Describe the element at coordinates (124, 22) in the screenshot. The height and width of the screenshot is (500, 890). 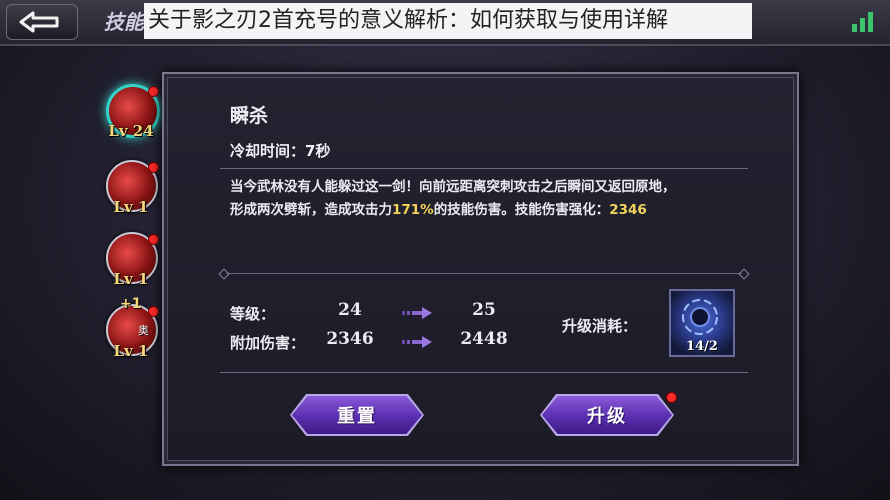
I see `tab-title: 技能` at that location.